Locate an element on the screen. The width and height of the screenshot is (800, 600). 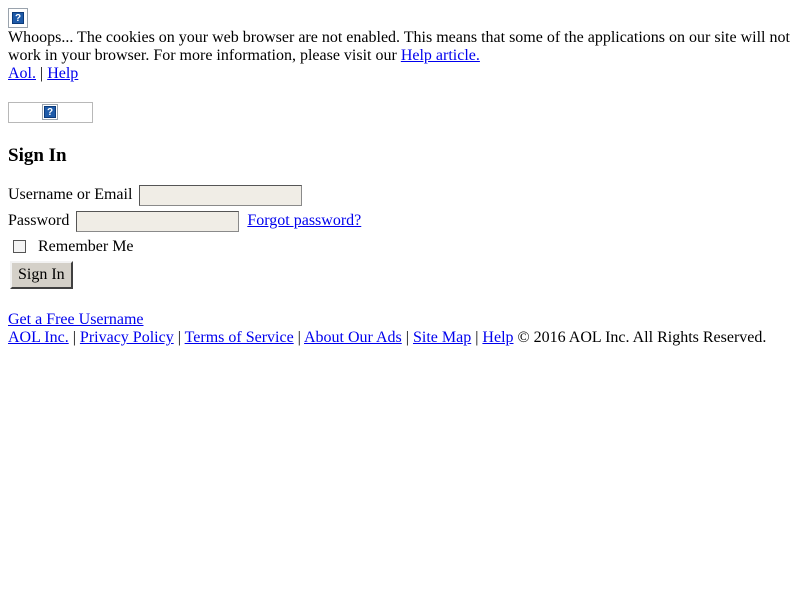
footer-link-terms-of-service: Terms of Service is located at coordinates (239, 337).